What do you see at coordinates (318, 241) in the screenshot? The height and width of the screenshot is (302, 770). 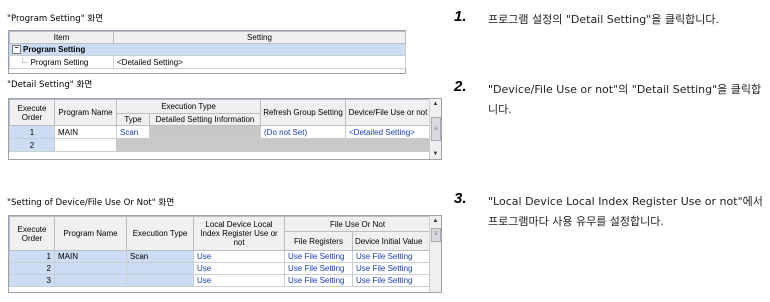 I see `file-registers-header: File Registers` at bounding box center [318, 241].